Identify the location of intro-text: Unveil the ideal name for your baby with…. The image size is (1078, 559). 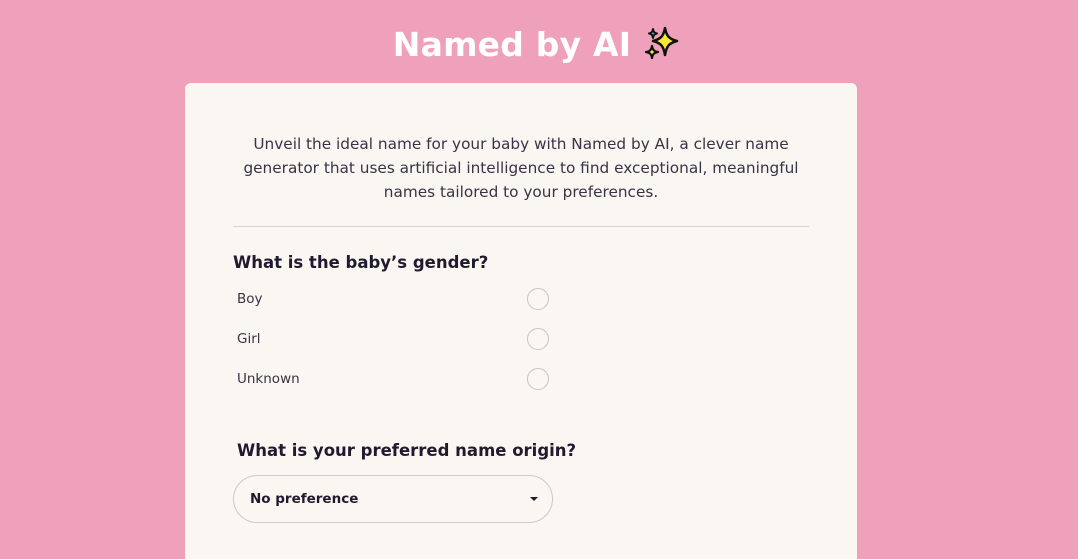
(521, 168).